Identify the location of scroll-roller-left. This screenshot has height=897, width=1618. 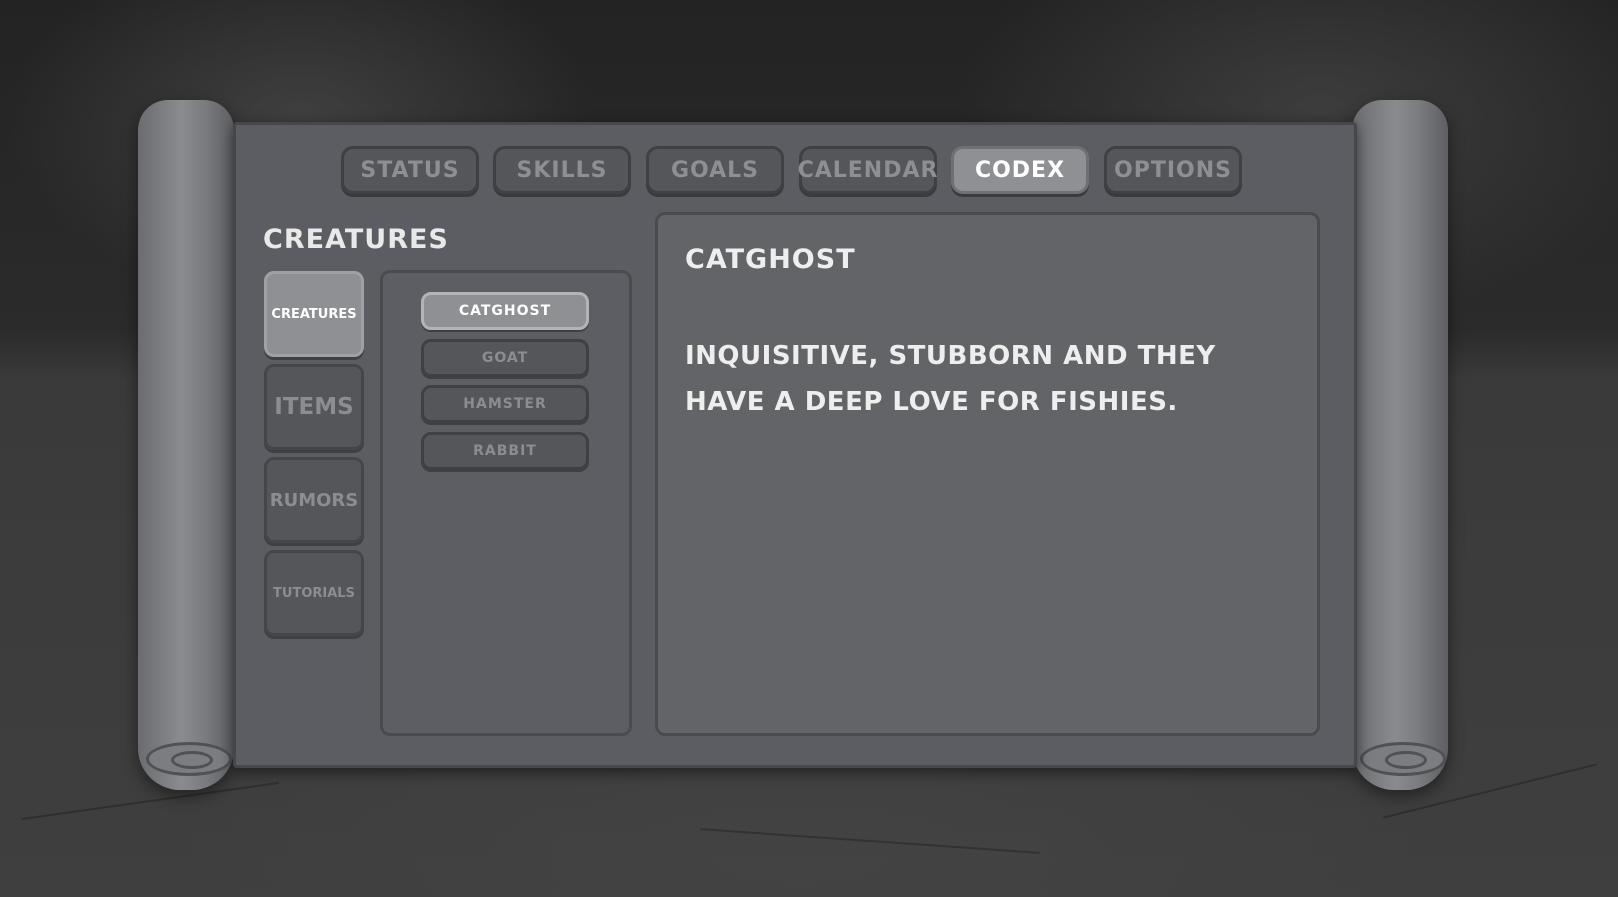
(186, 445).